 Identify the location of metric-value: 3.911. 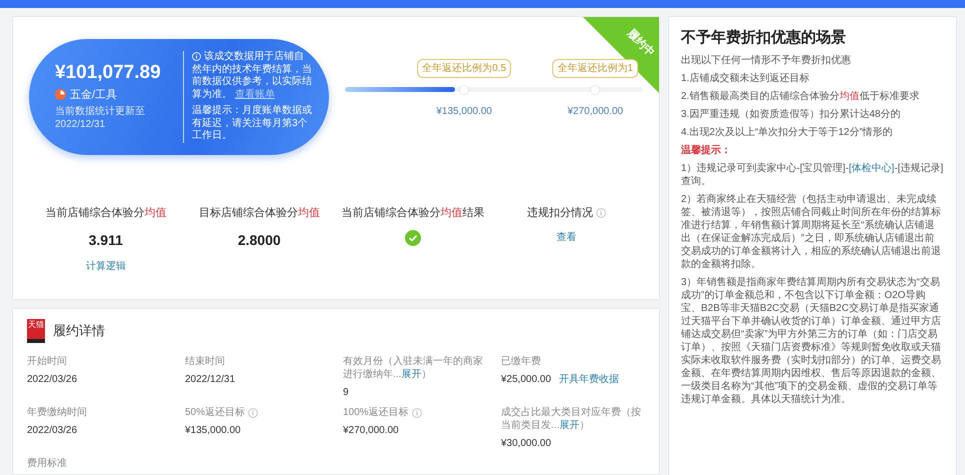
(105, 240).